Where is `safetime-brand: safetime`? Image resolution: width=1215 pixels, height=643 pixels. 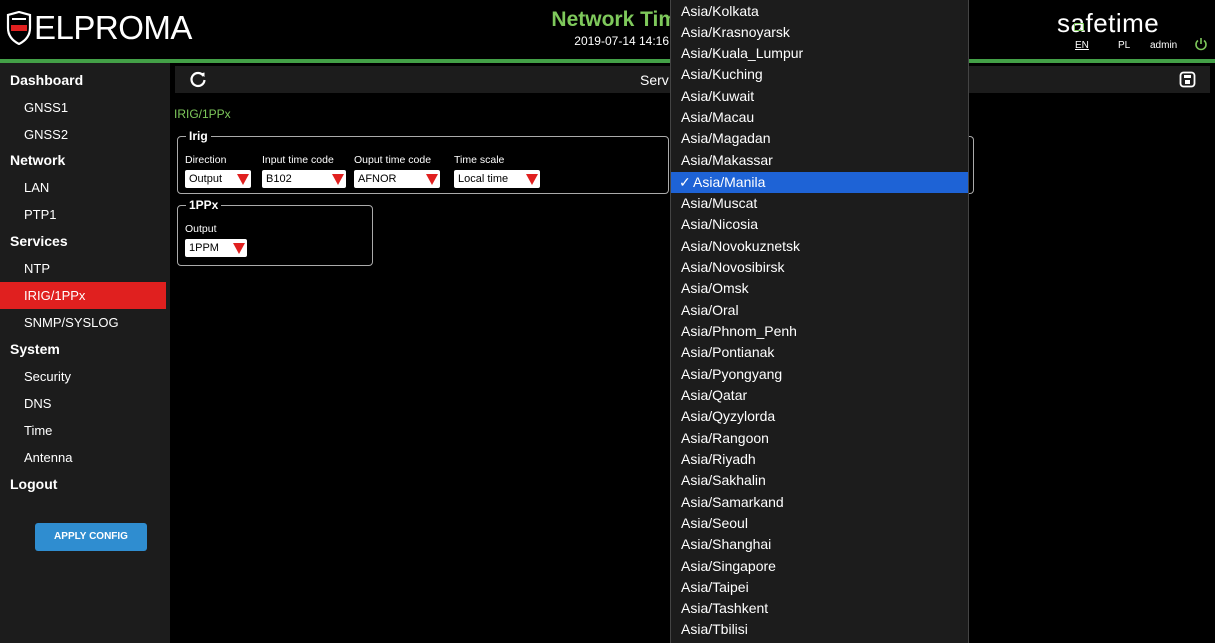 safetime-brand: safetime is located at coordinates (1108, 23).